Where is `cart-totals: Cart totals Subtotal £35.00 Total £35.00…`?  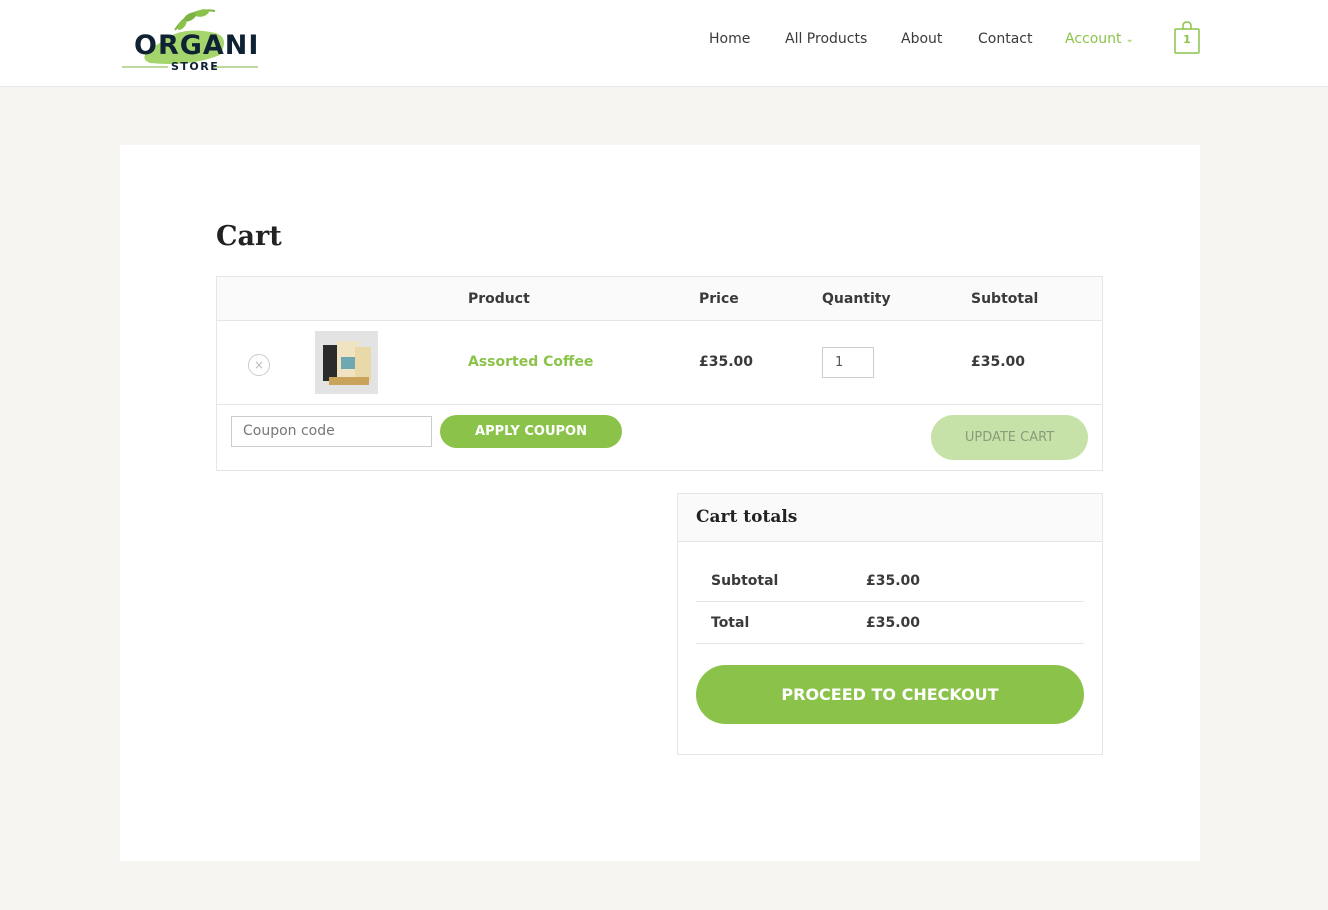
cart-totals: Cart totals Subtotal £35.00 Total £35.00… is located at coordinates (890, 624).